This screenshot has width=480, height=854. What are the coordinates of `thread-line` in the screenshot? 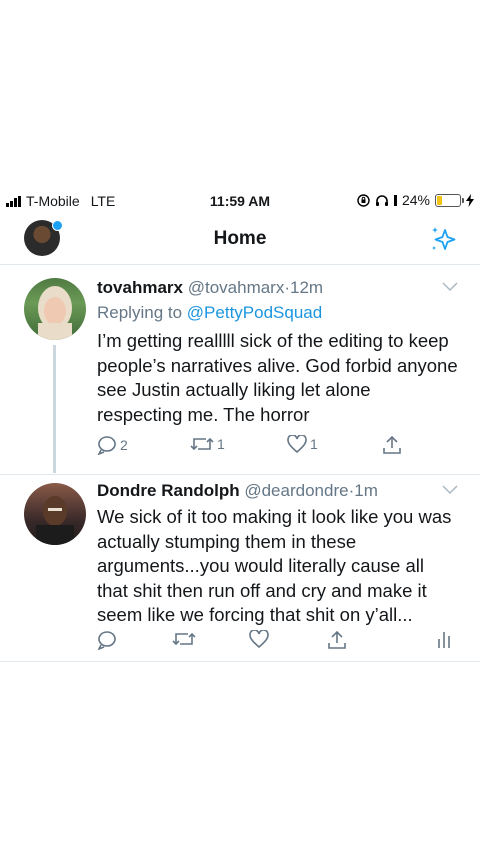 It's located at (54, 409).